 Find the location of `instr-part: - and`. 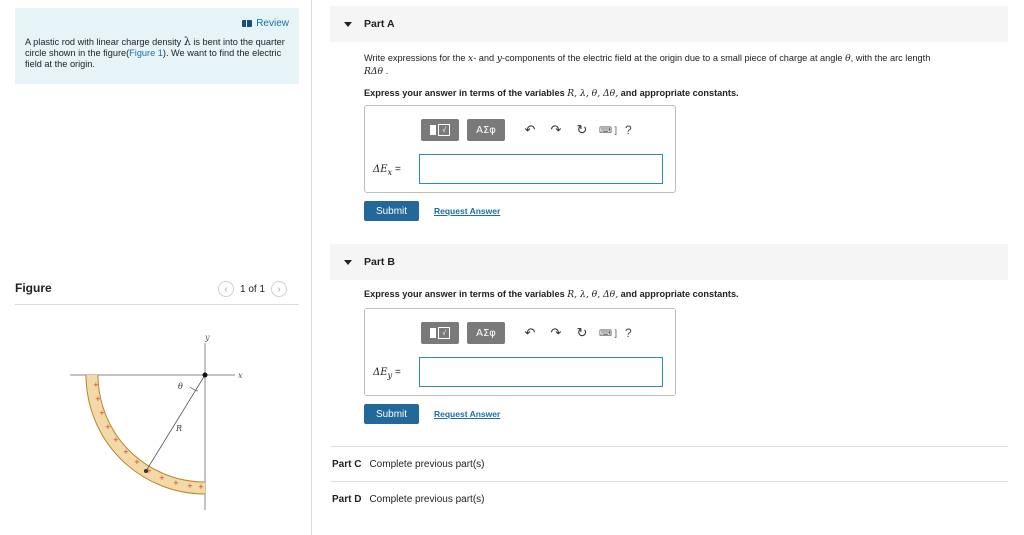

instr-part: - and is located at coordinates (485, 58).